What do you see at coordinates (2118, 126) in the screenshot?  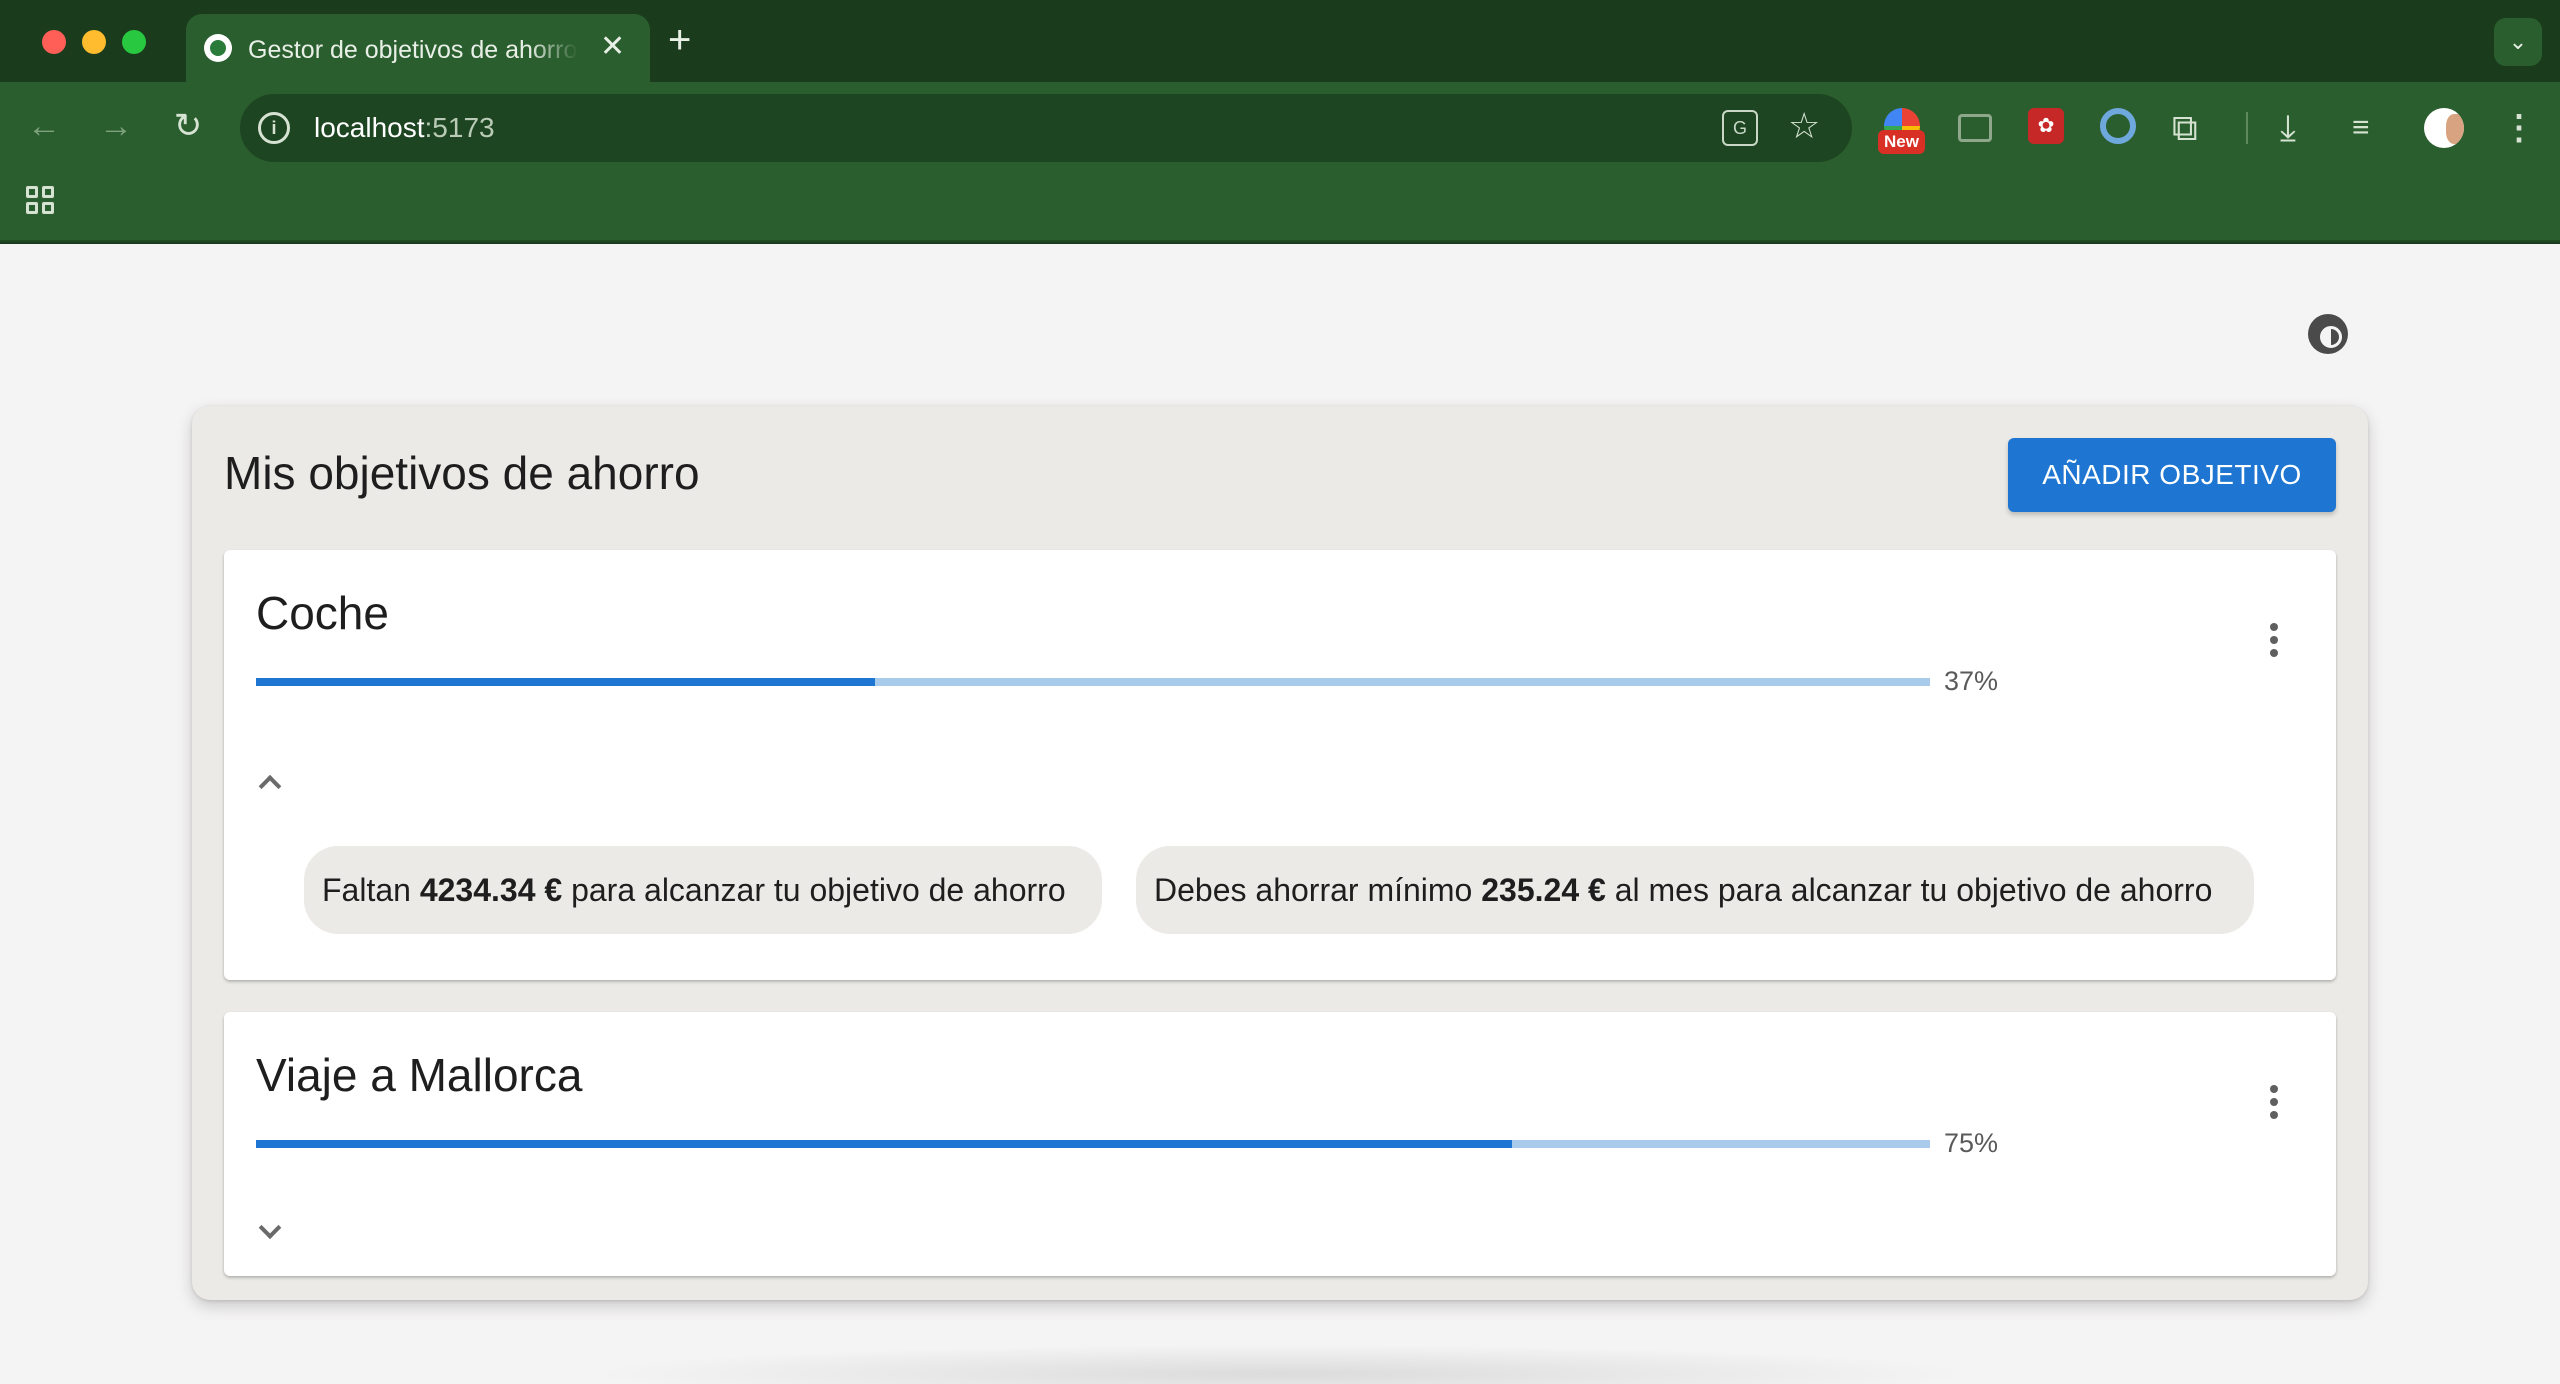 I see `ring-extension-icon` at bounding box center [2118, 126].